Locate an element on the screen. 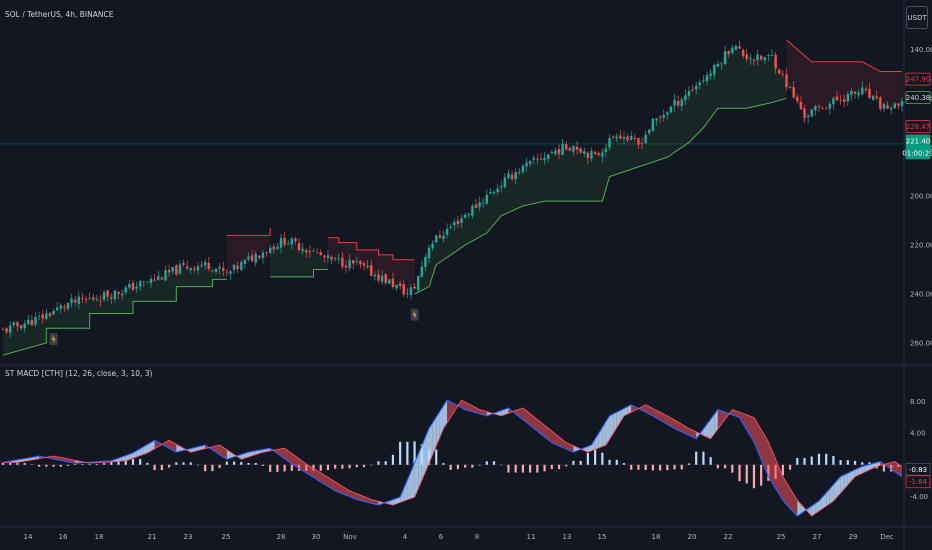 The width and height of the screenshot is (932, 550). macd-band-segment is located at coordinates (431, 443).